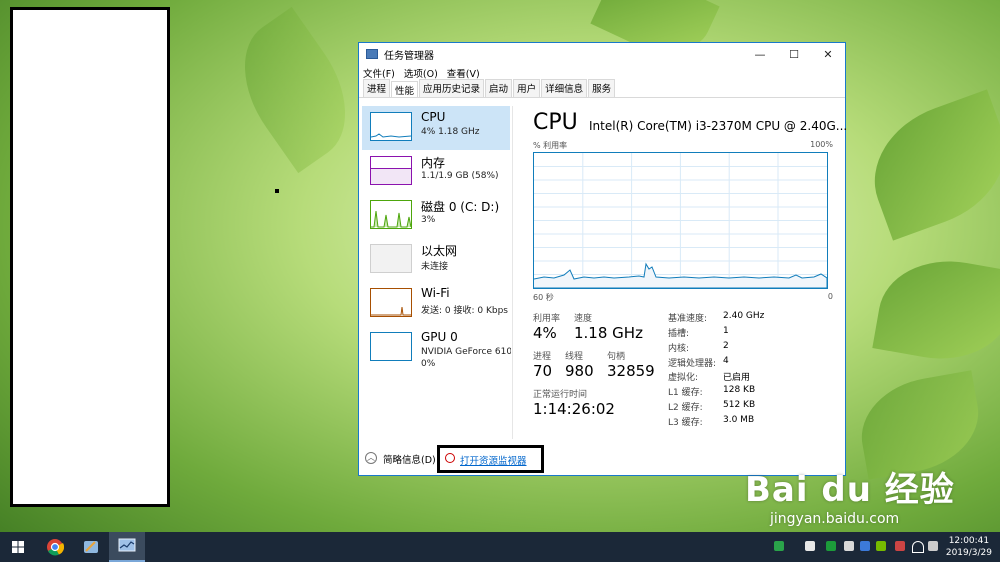 The width and height of the screenshot is (1000, 562). I want to click on taskbar-app, so click(91, 547).